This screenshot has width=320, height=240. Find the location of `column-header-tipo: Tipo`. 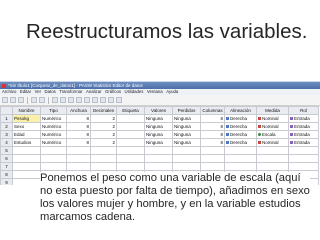

column-header-tipo: Tipo is located at coordinates (53, 110).